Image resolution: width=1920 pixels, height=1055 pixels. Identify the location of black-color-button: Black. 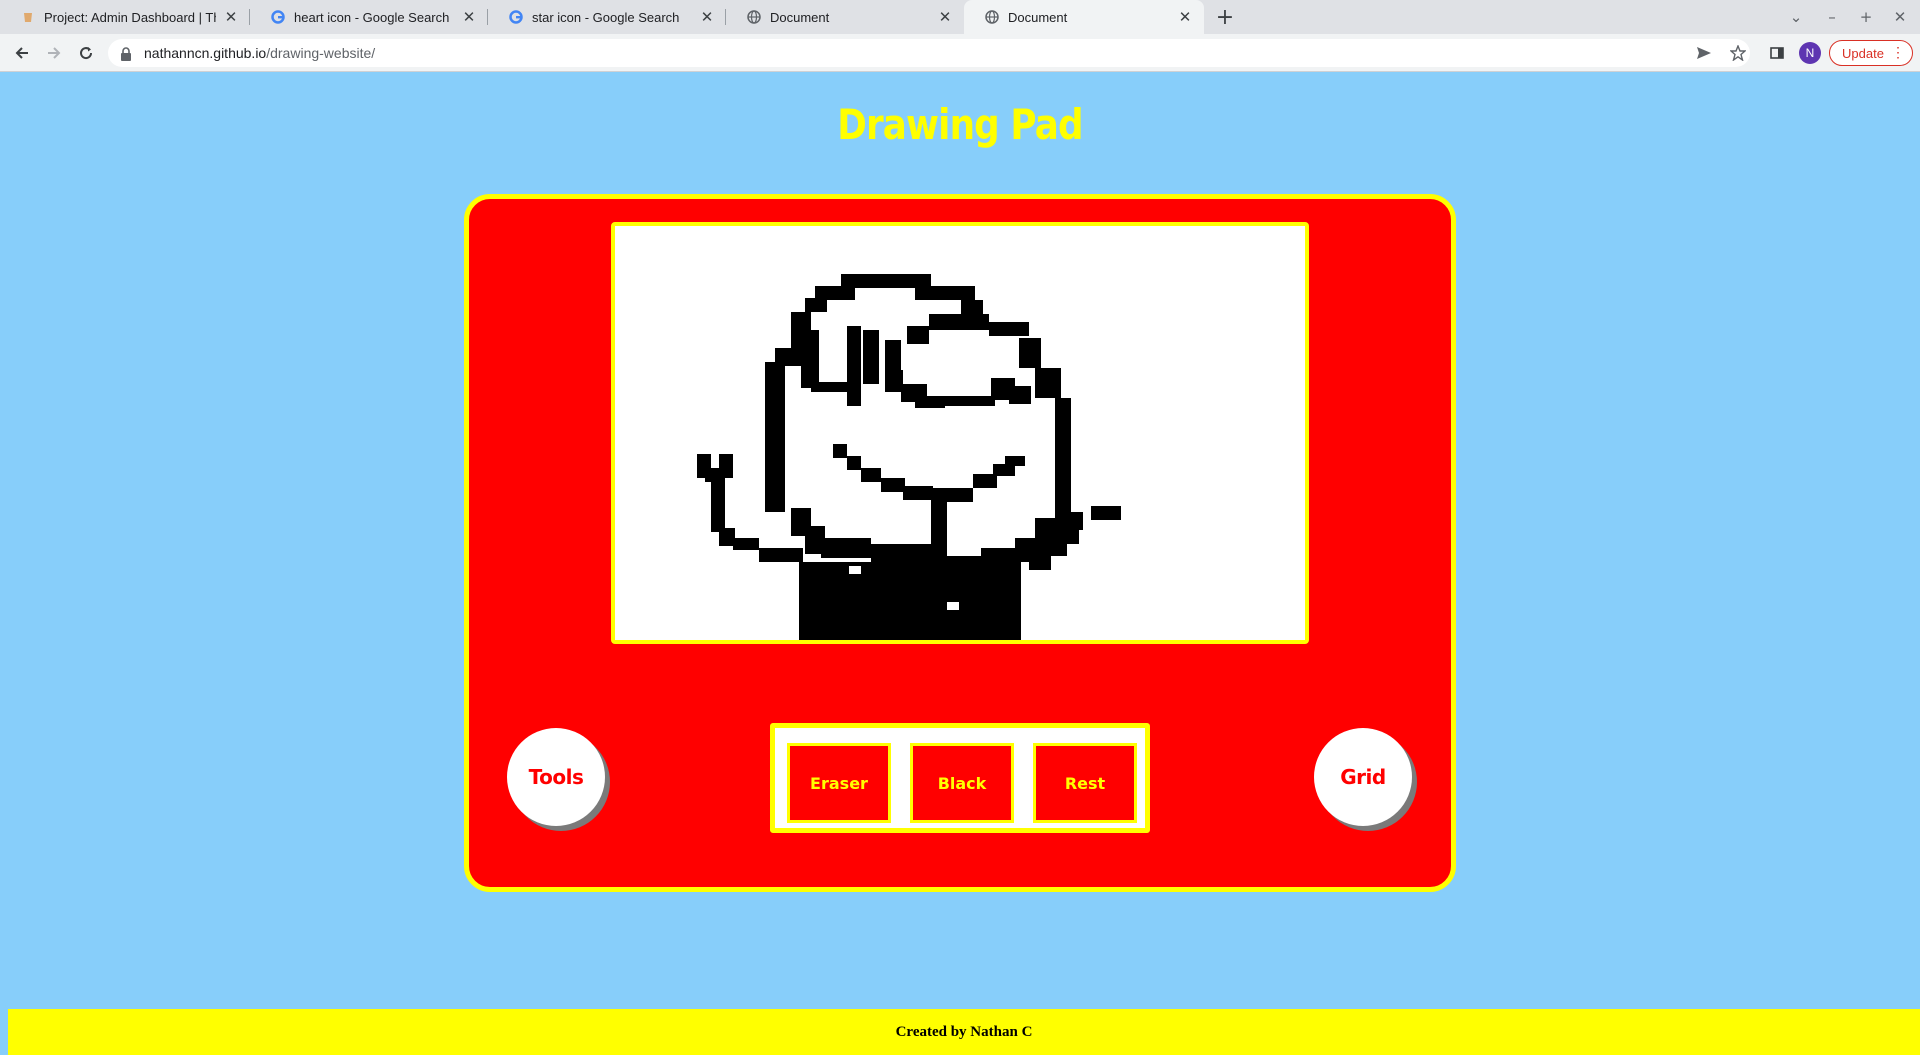
(962, 783).